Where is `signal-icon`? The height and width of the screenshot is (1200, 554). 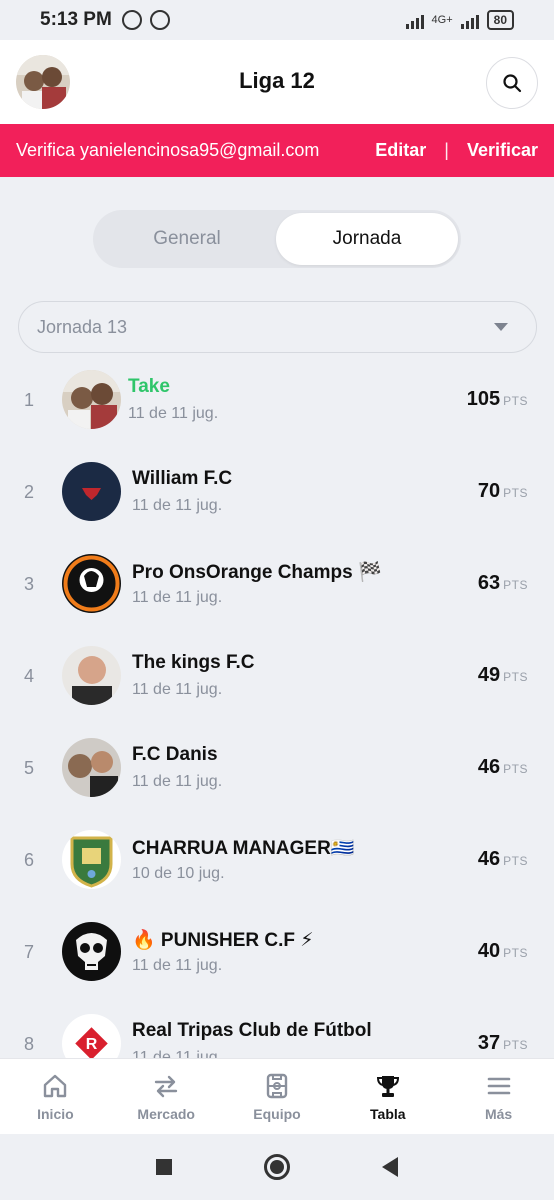
signal-icon is located at coordinates (414, 20).